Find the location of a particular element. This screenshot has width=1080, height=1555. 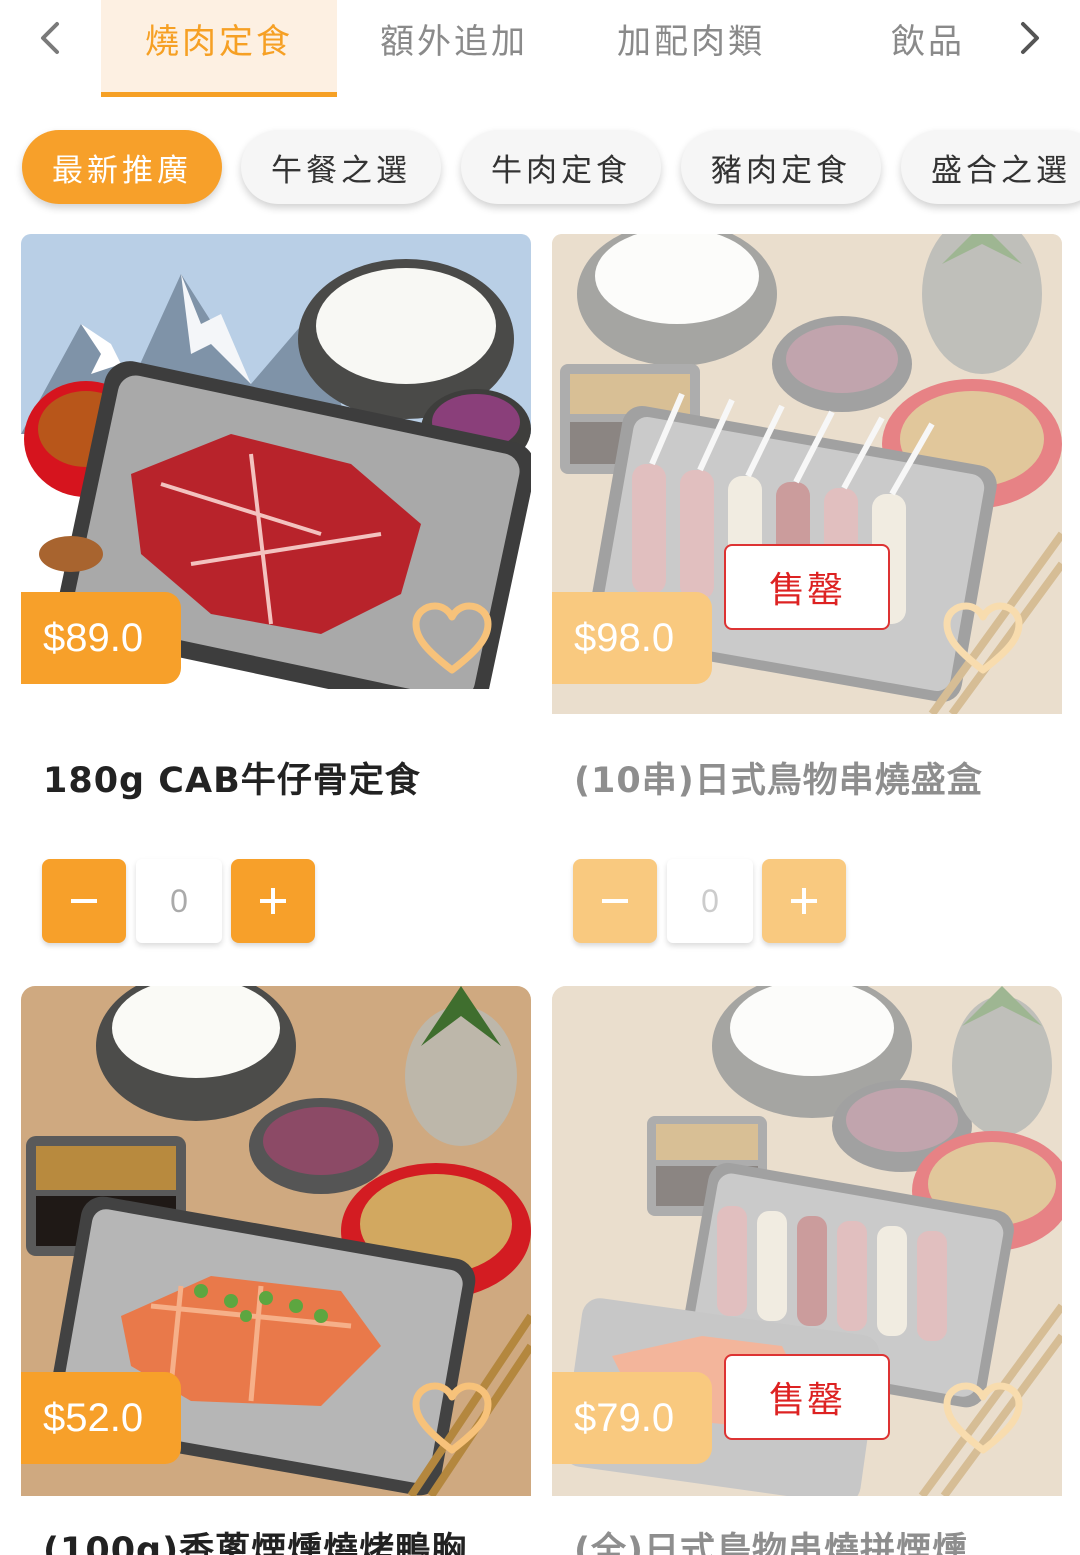

pill-latest-promo: 最新推廣 is located at coordinates (122, 167).